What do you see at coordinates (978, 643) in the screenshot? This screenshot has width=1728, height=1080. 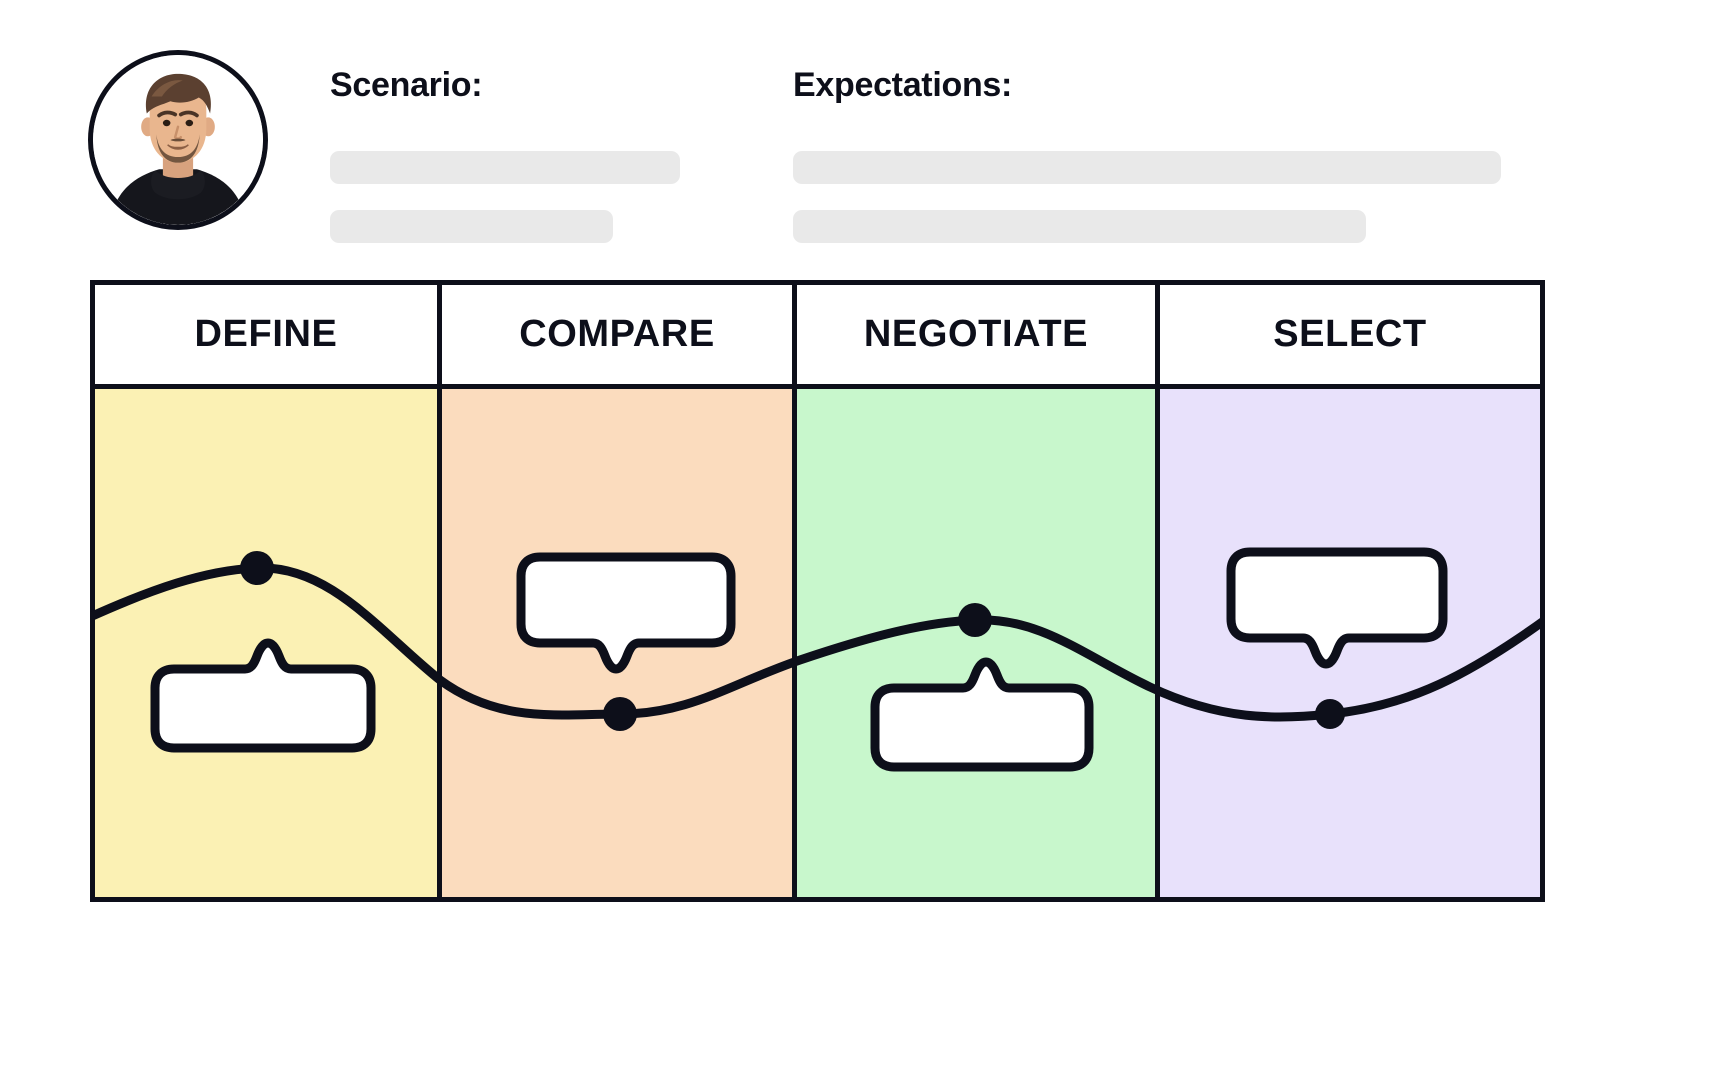 I see `column-body-negotiate` at bounding box center [978, 643].